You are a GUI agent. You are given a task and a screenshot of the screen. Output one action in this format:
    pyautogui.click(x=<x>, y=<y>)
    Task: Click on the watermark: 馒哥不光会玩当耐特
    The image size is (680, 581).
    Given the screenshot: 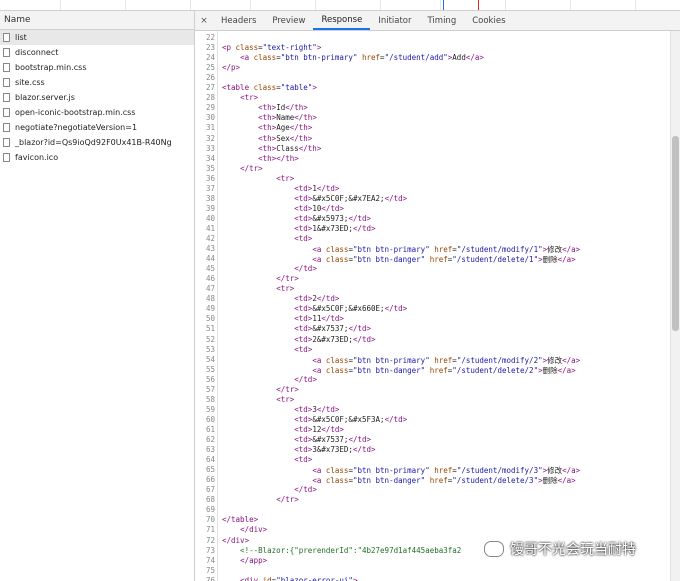 What is the action you would take?
    pyautogui.click(x=560, y=549)
    